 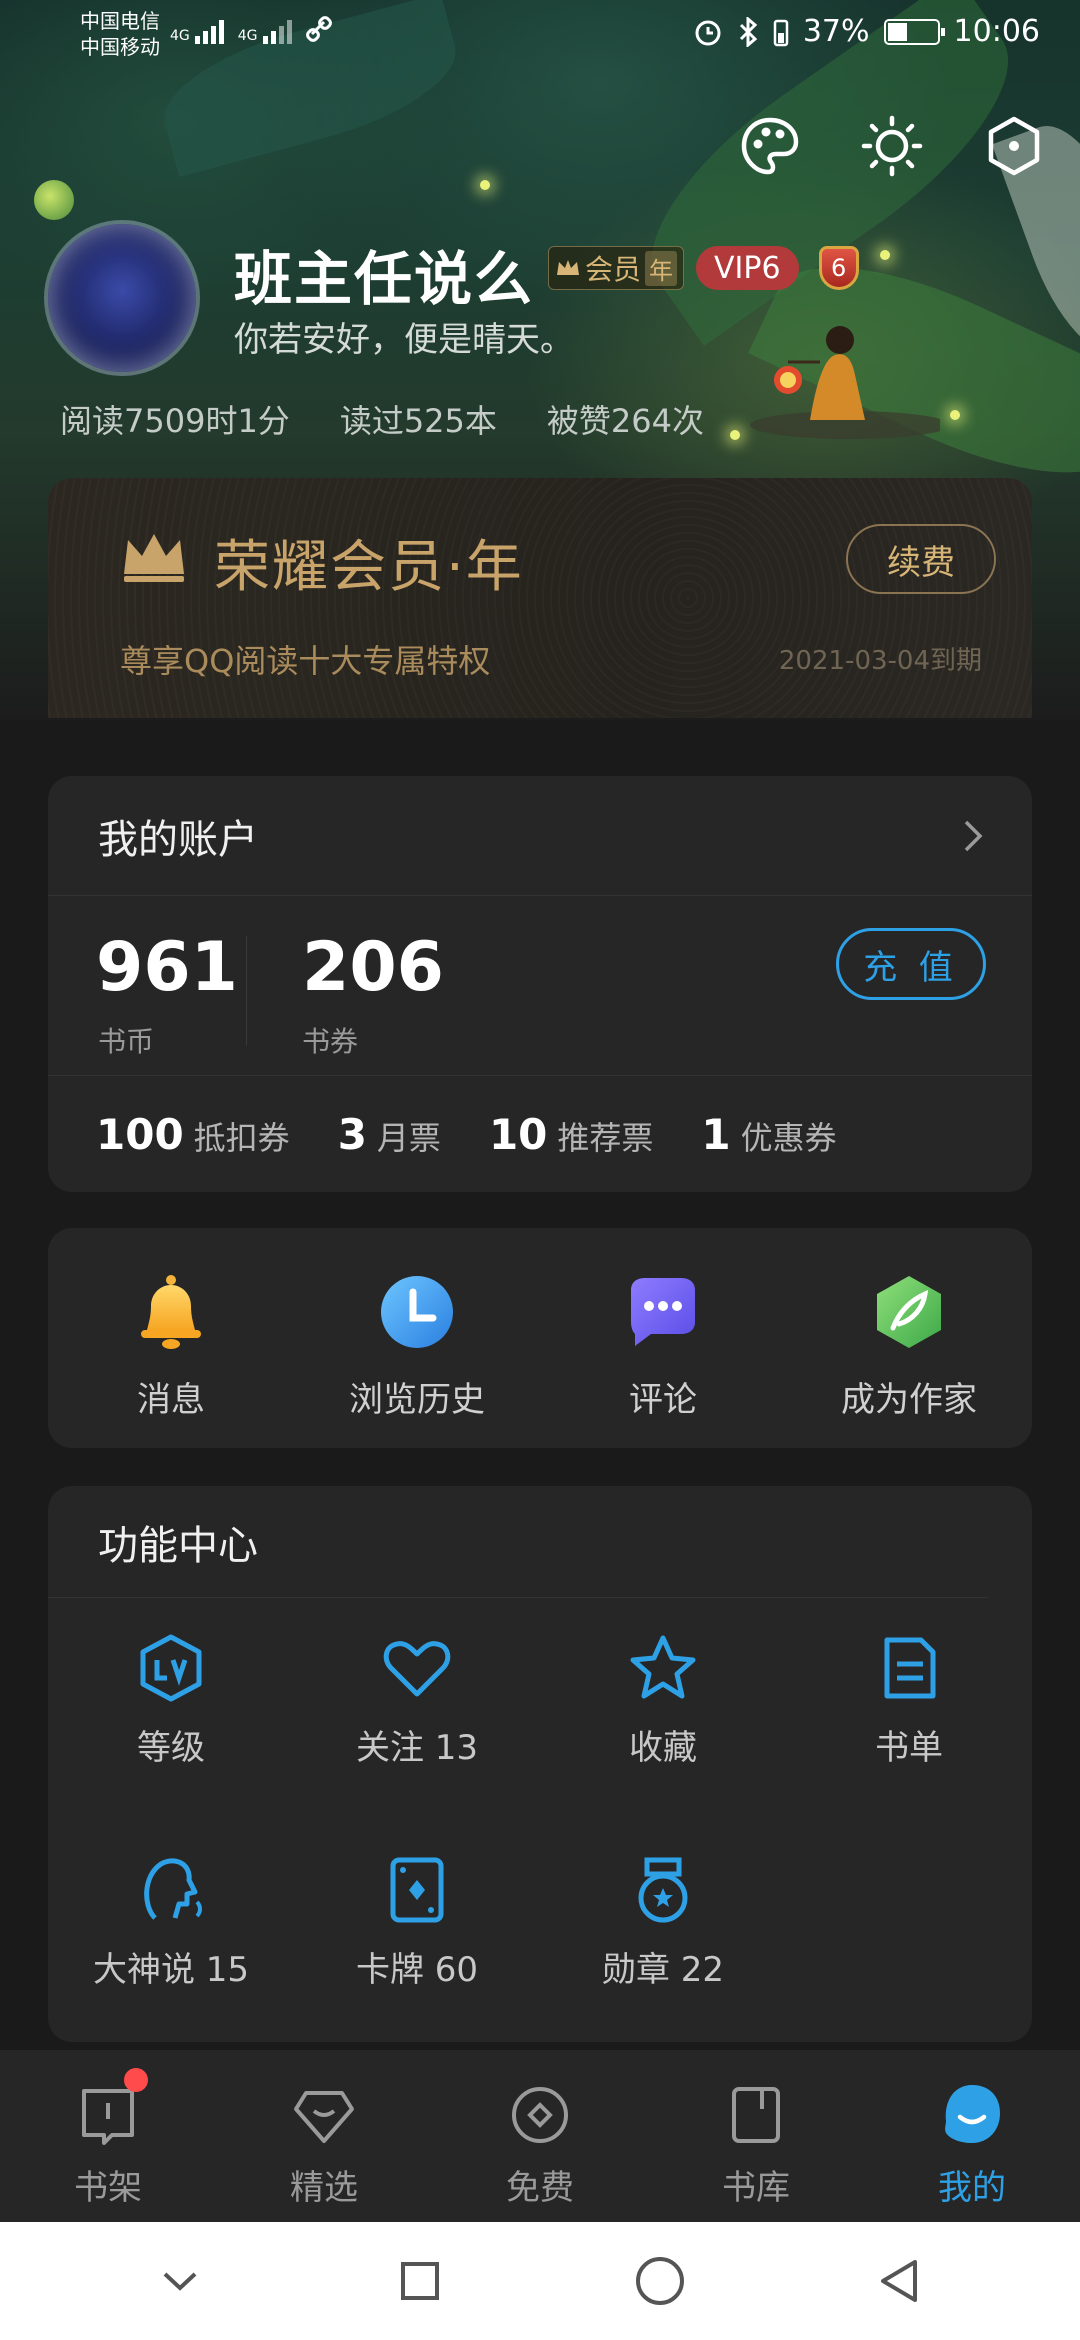 I want to click on ticket-label: 抵扣券, so click(x=241, y=1137).